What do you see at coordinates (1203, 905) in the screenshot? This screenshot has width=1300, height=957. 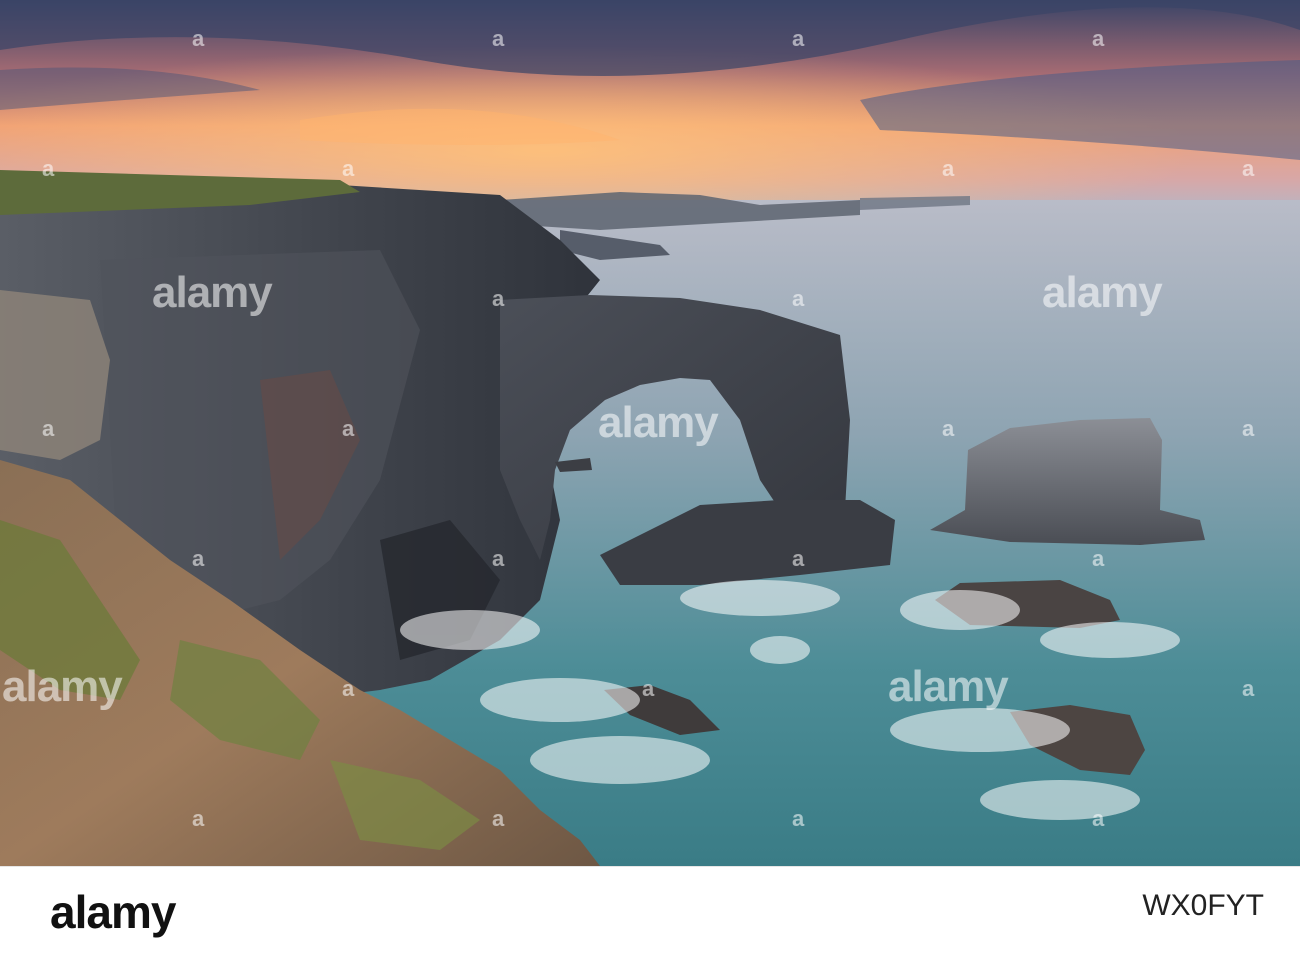 I see `image-id: WX0FYT` at bounding box center [1203, 905].